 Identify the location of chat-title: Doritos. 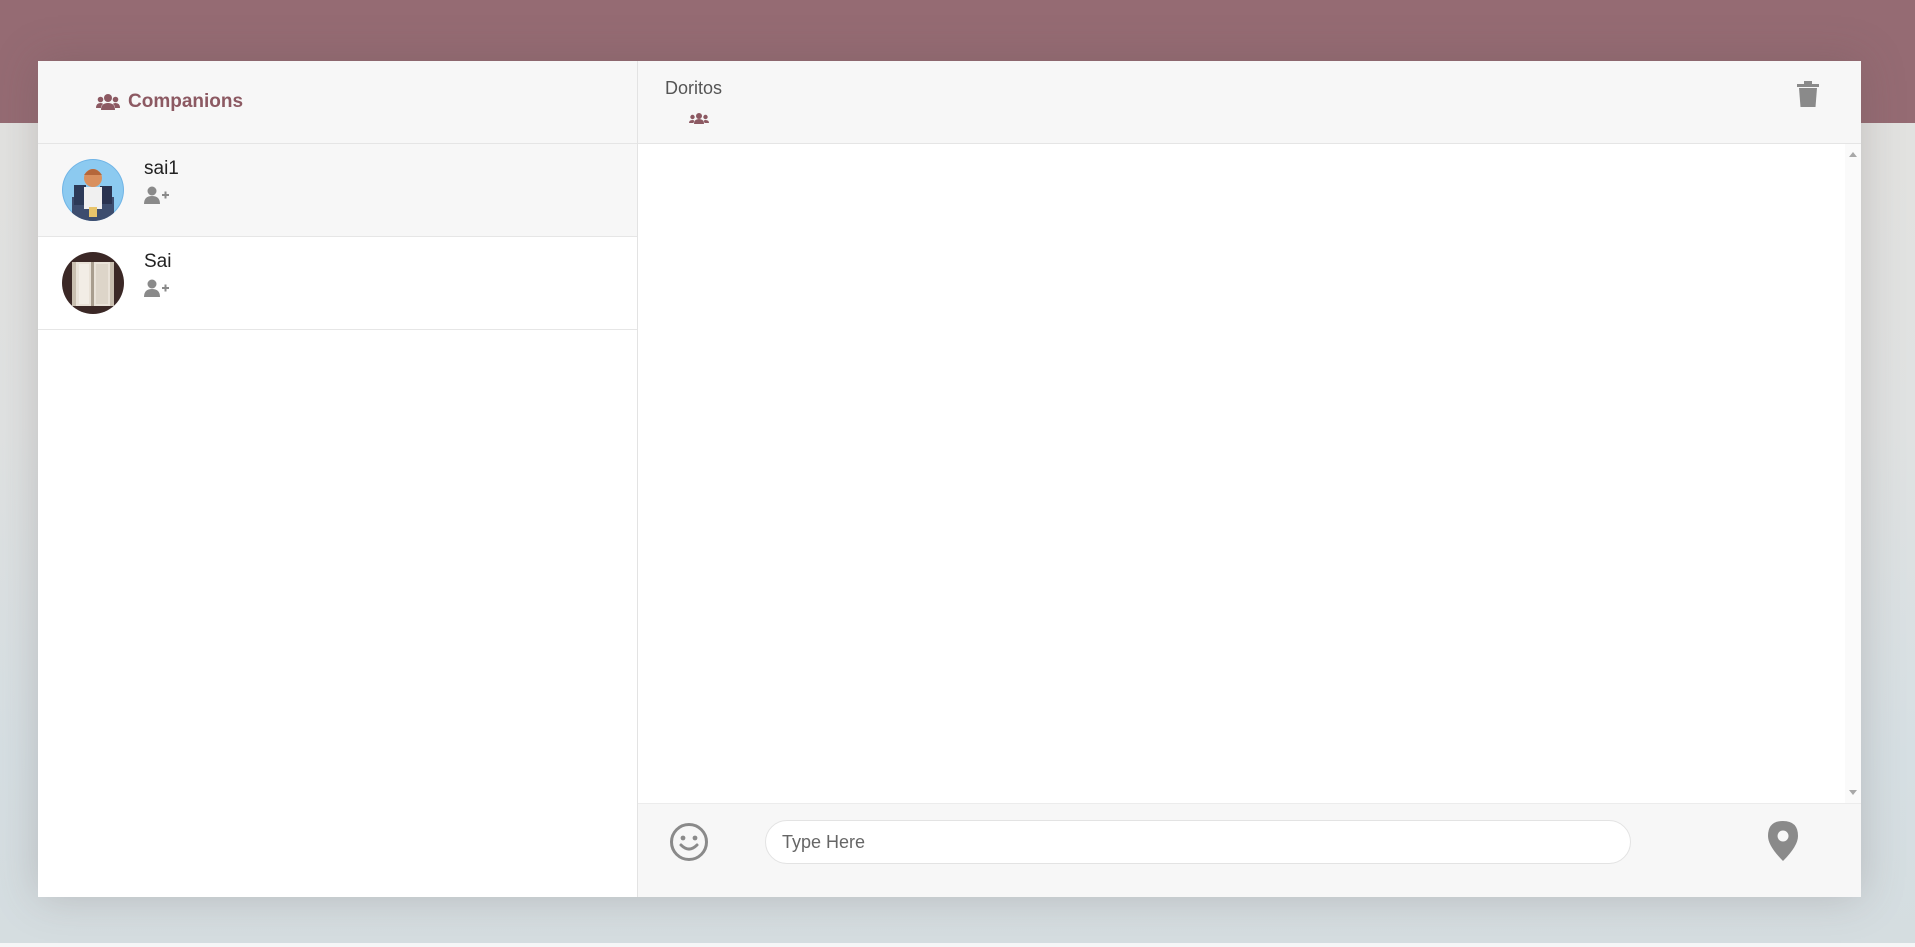
(694, 88).